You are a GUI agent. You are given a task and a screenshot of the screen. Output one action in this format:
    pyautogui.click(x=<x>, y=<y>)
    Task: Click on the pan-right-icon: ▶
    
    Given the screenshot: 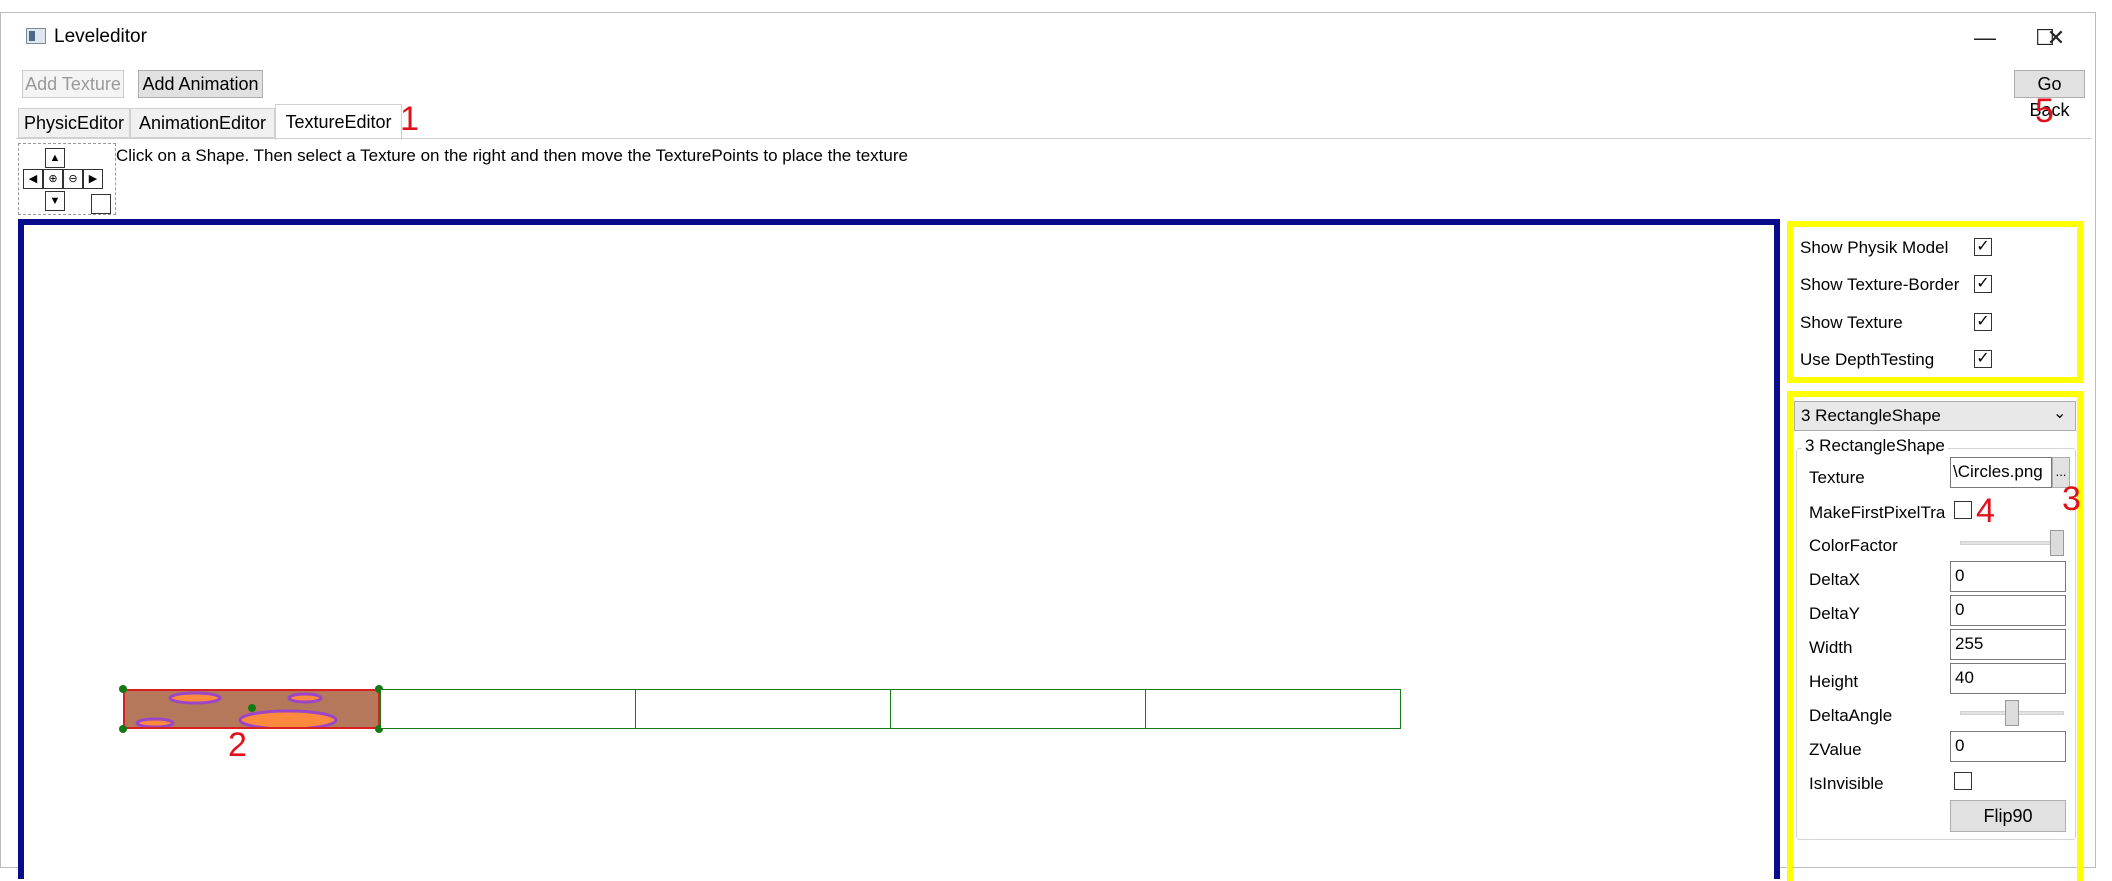 What is the action you would take?
    pyautogui.click(x=93, y=179)
    